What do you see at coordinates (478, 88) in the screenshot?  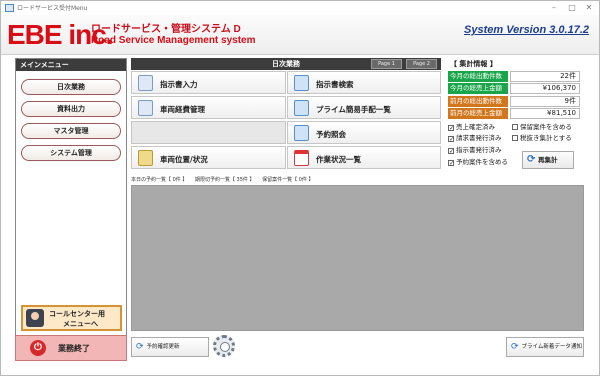 I see `stat-label: 今月の総売上金額` at bounding box center [478, 88].